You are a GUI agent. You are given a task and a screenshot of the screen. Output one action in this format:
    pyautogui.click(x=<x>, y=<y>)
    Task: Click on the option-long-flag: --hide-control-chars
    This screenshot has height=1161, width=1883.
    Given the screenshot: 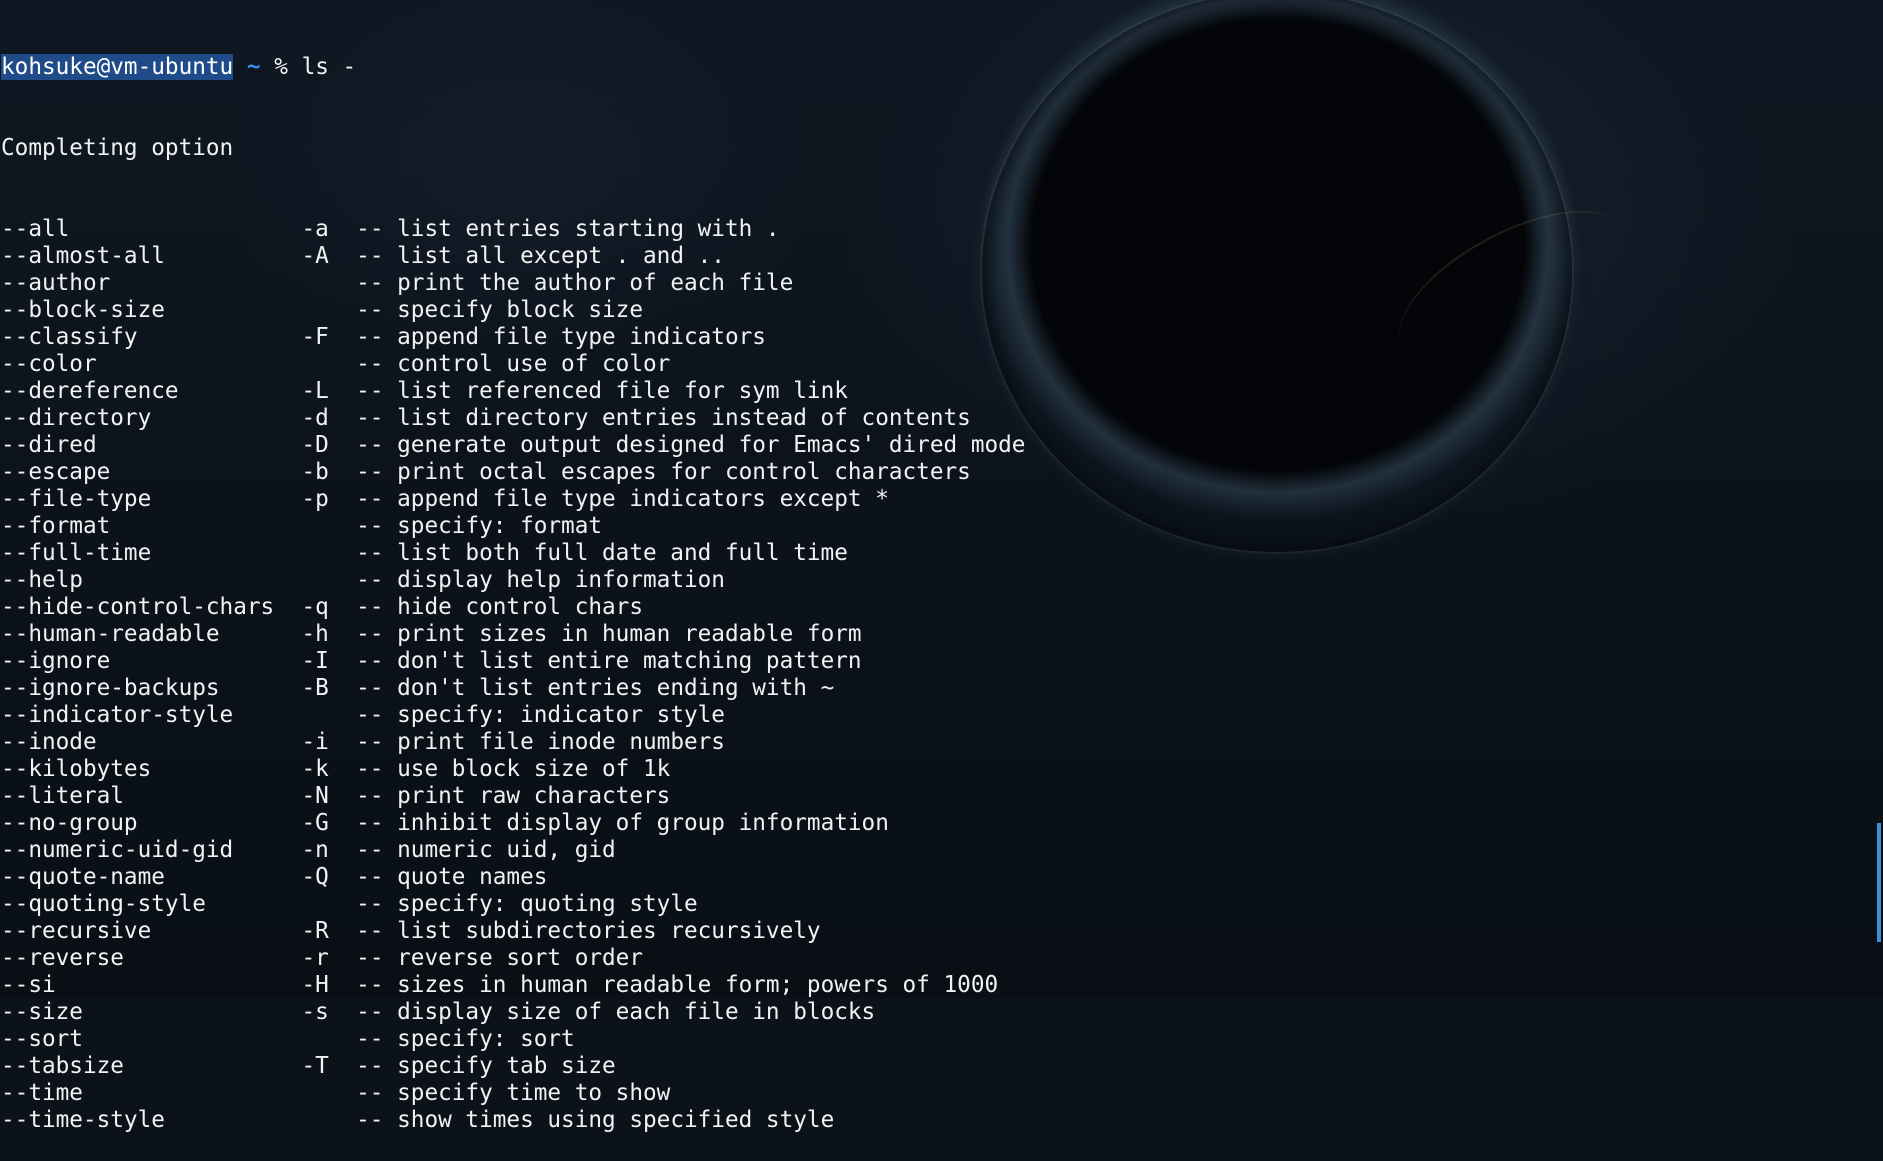 What is the action you would take?
    pyautogui.click(x=138, y=607)
    